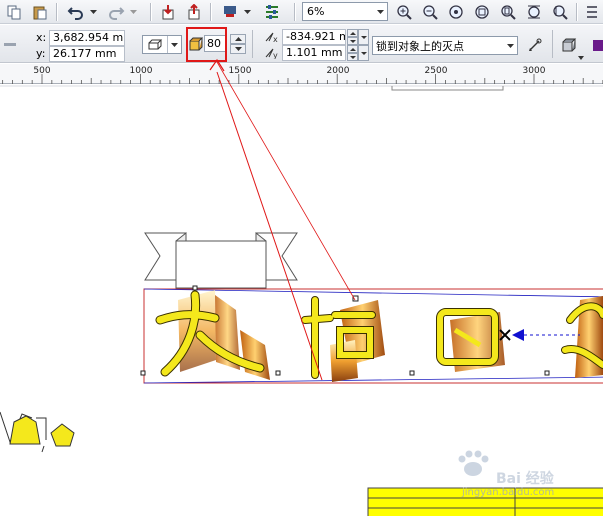  Describe the element at coordinates (338, 71) in the screenshot. I see `ruler-label-2000: 2000` at that location.